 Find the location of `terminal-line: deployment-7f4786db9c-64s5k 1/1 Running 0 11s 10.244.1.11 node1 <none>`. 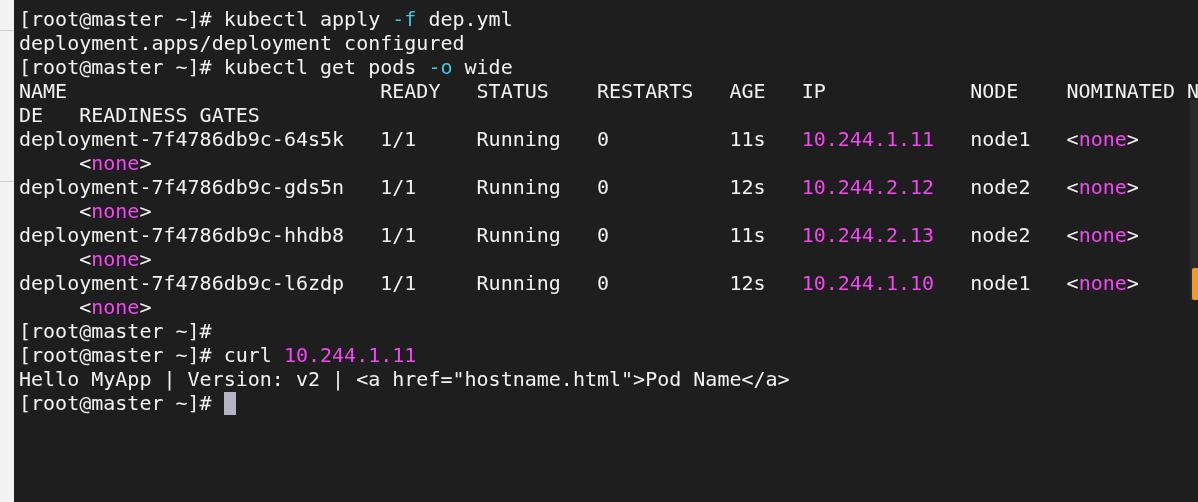

terminal-line: deployment-7f4786db9c-64s5k 1/1 Running 0 11s 10.244.1.11 node1 <none> is located at coordinates (579, 139).